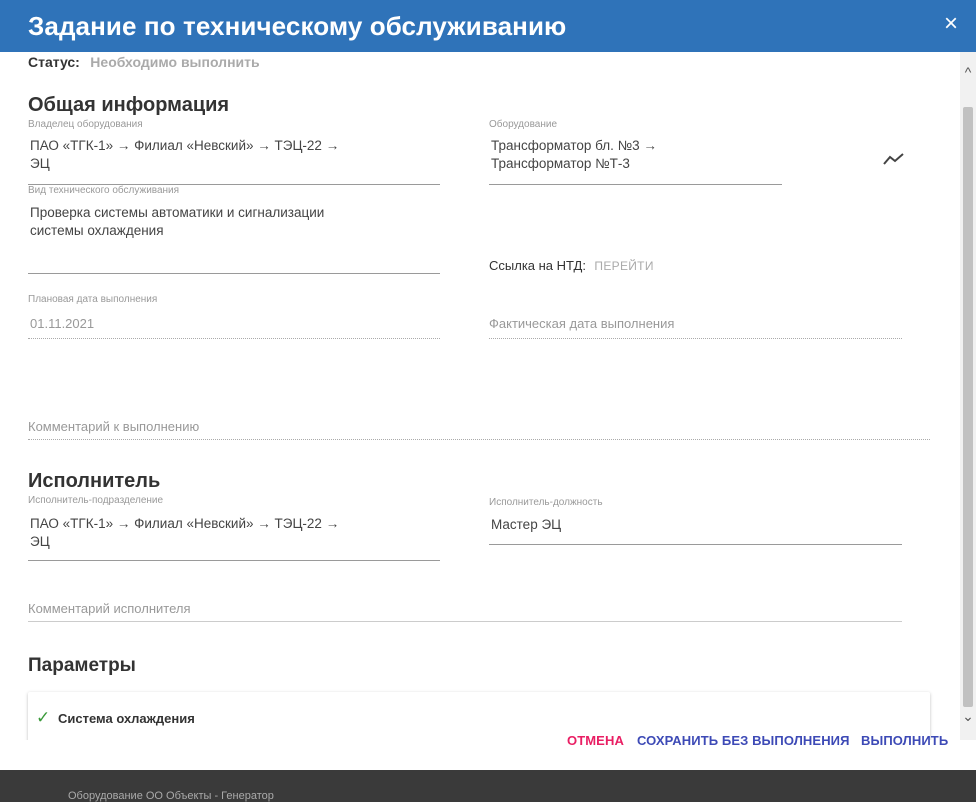  I want to click on dialog-header: Задание по техническому обслуживанию ×, so click(488, 26).